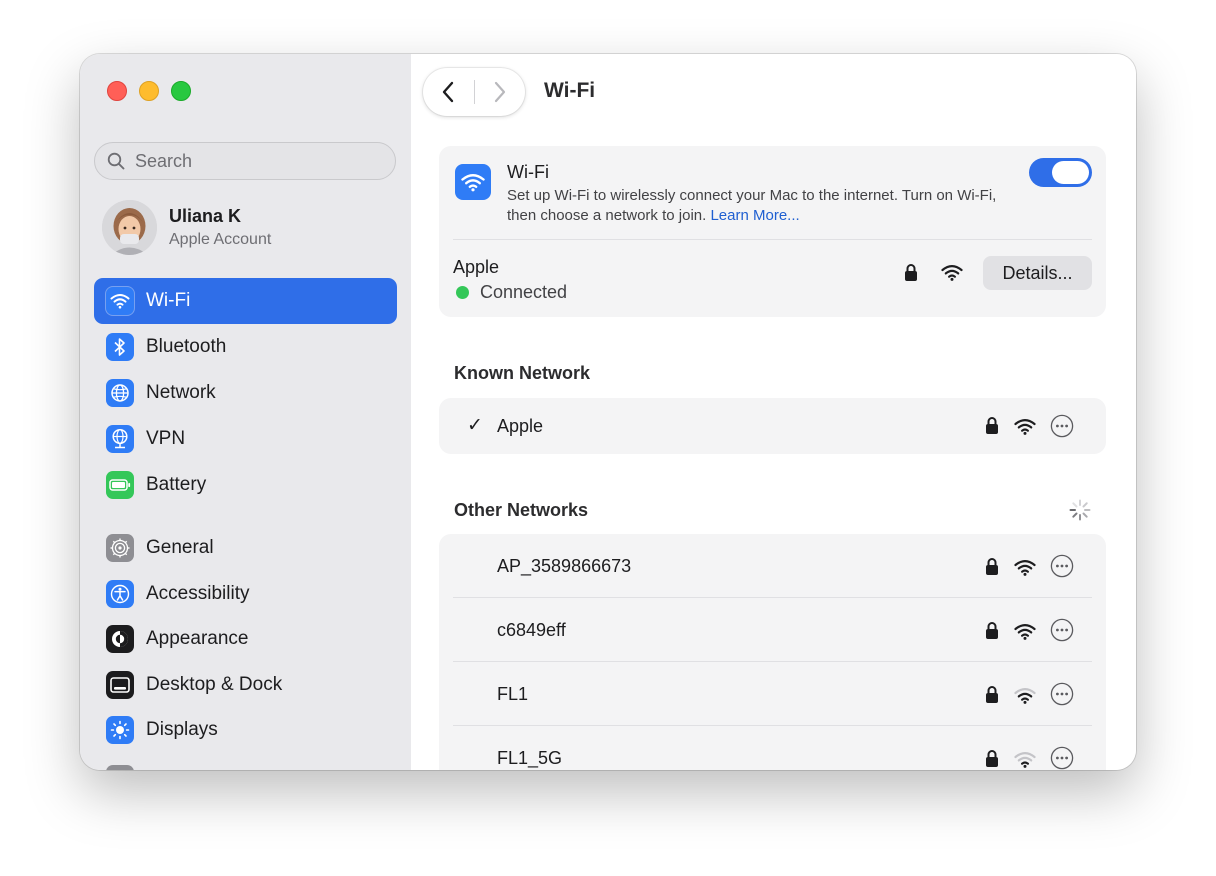  Describe the element at coordinates (168, 300) in the screenshot. I see `sidebar-item-label: Wi-Fi` at that location.